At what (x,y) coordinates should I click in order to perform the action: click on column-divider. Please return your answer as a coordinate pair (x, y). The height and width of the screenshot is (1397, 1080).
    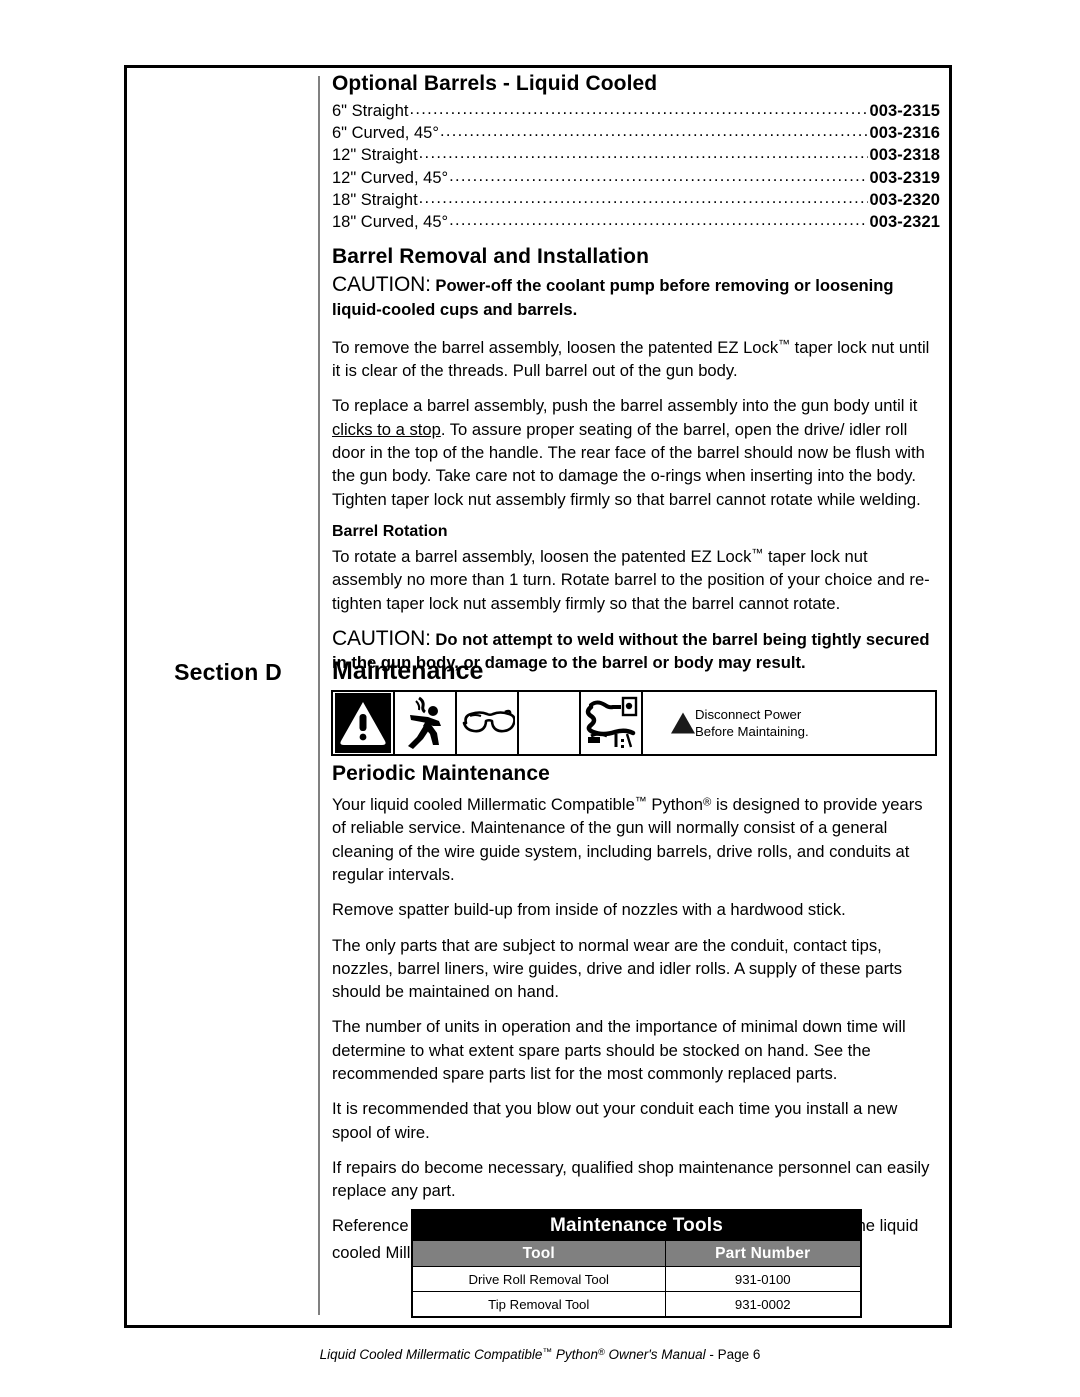
    Looking at the image, I should click on (319, 695).